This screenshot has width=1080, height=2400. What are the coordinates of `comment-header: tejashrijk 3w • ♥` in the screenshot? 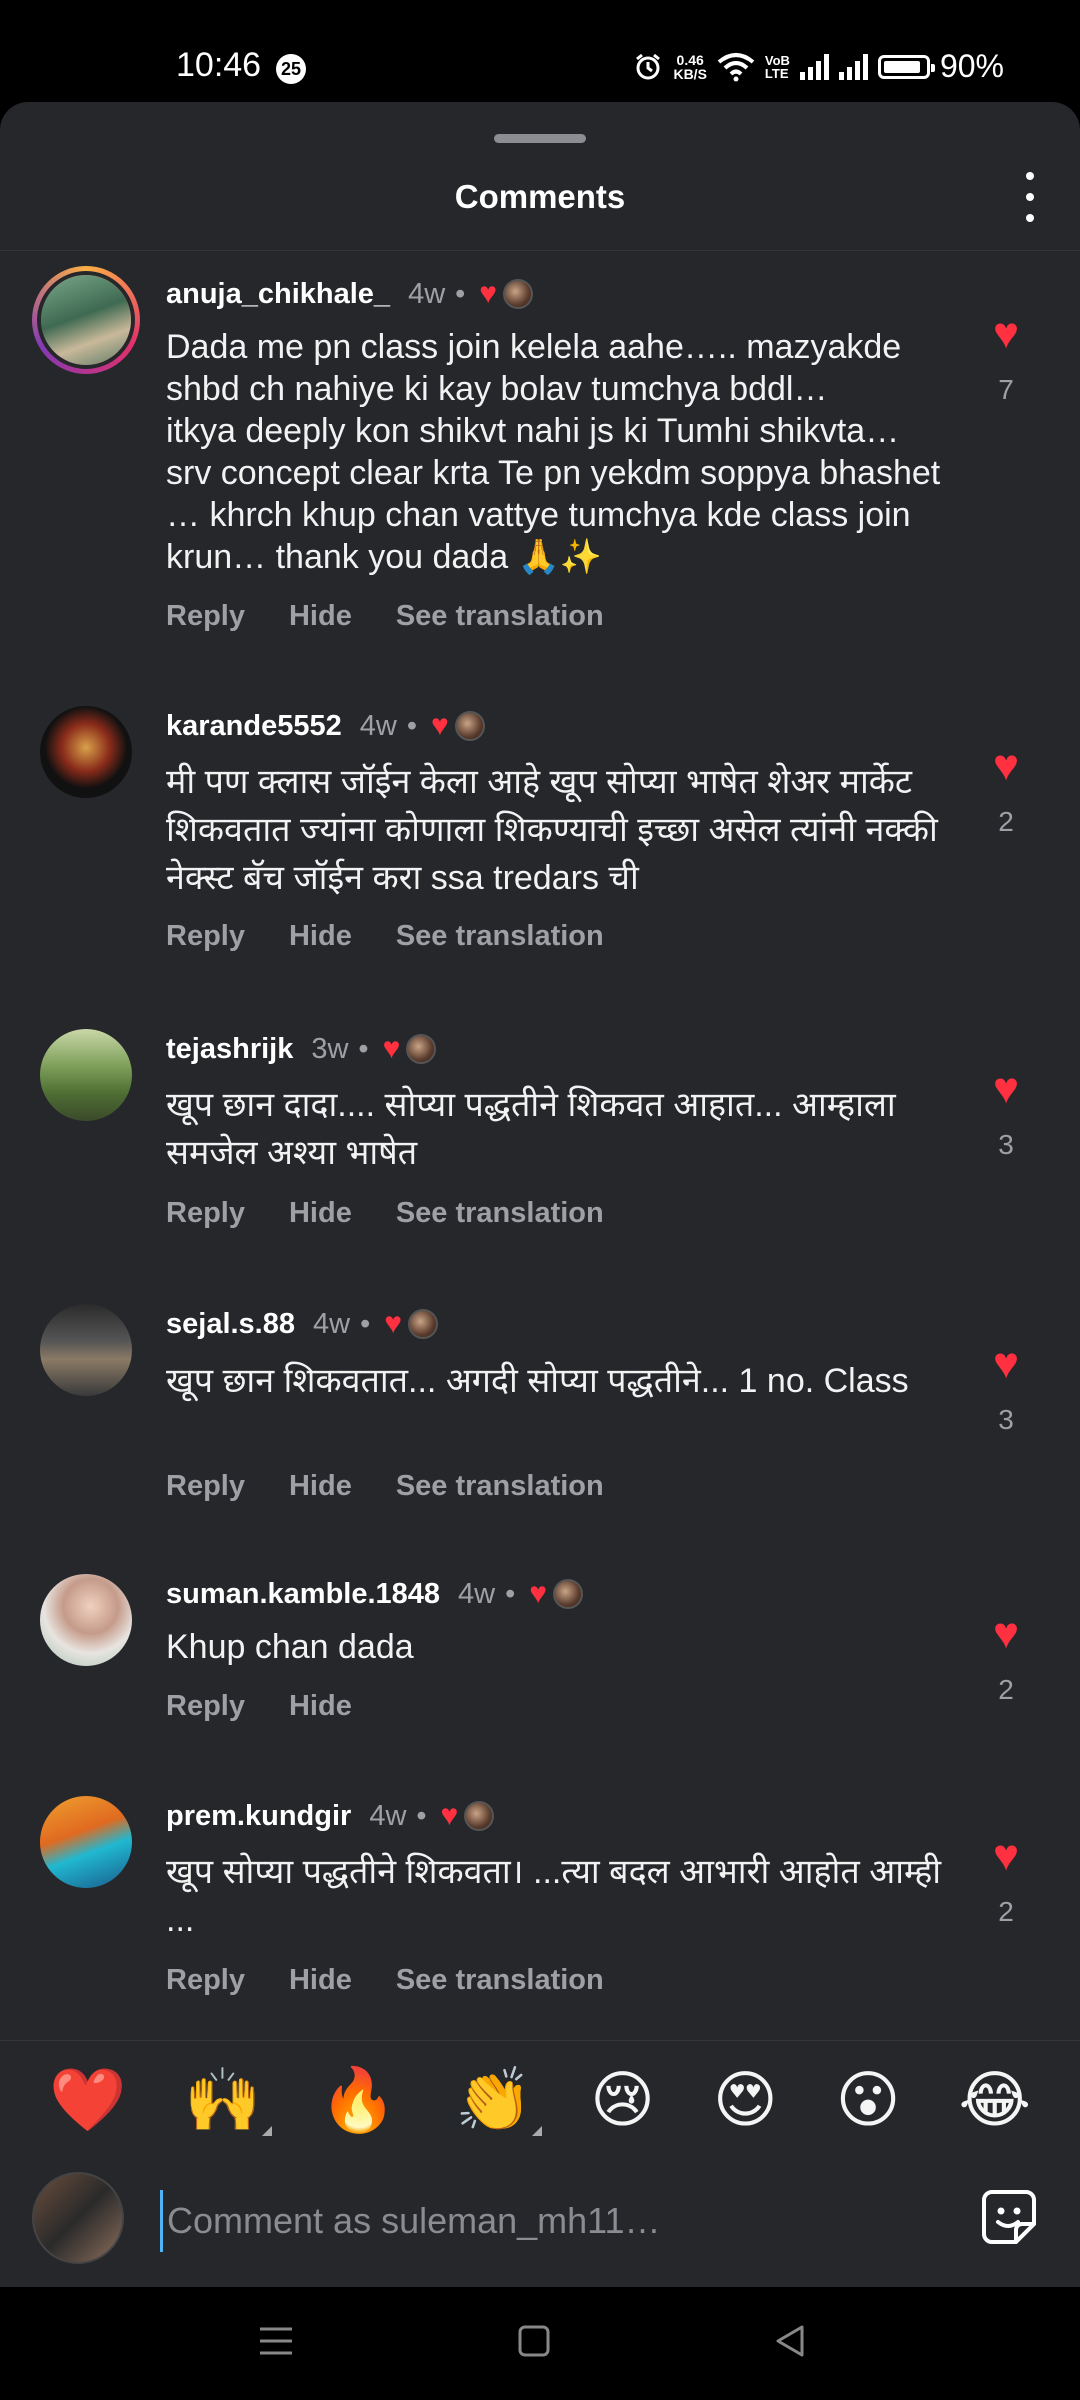 It's located at (301, 1049).